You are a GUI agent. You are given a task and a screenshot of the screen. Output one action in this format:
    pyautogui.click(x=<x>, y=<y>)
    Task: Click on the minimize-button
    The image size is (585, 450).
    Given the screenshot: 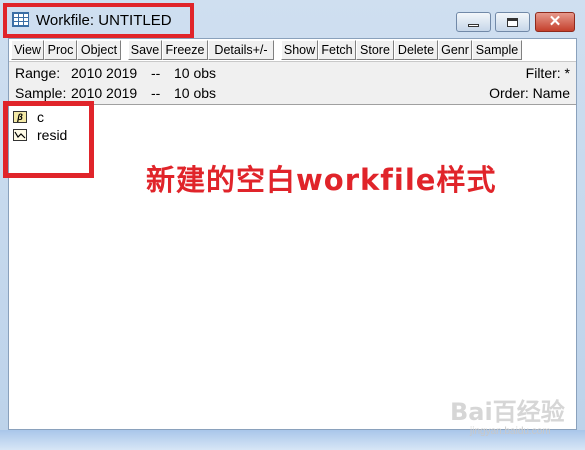 What is the action you would take?
    pyautogui.click(x=473, y=22)
    